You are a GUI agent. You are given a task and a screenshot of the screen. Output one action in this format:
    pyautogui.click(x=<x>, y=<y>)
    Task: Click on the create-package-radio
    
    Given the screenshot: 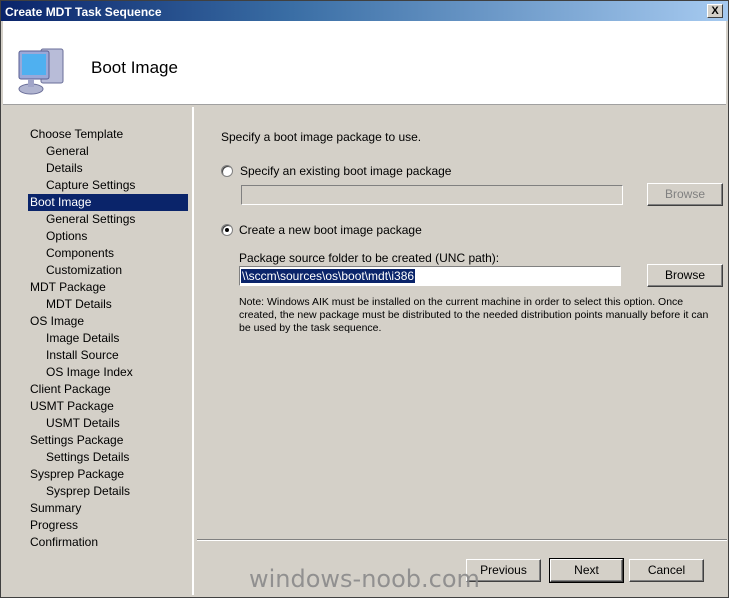 What is the action you would take?
    pyautogui.click(x=227, y=230)
    